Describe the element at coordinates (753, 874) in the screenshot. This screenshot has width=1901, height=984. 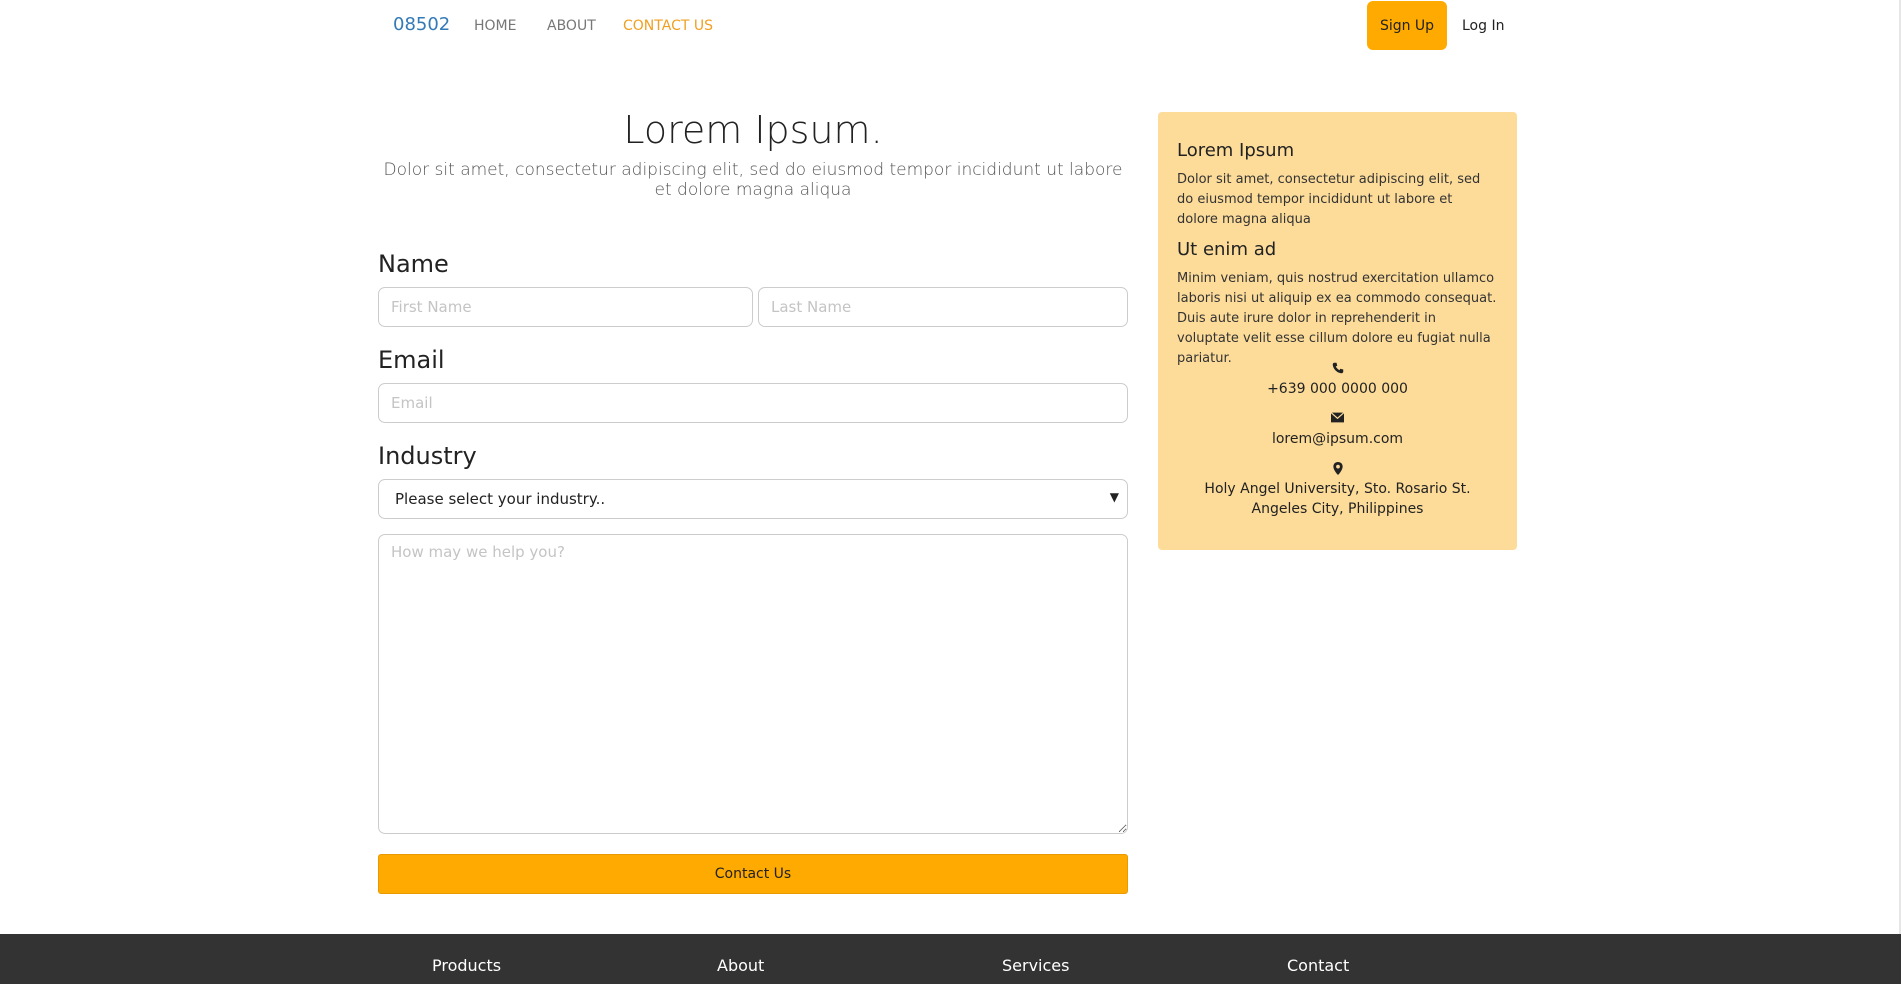
I see `contact-us-button: Contact Us` at that location.